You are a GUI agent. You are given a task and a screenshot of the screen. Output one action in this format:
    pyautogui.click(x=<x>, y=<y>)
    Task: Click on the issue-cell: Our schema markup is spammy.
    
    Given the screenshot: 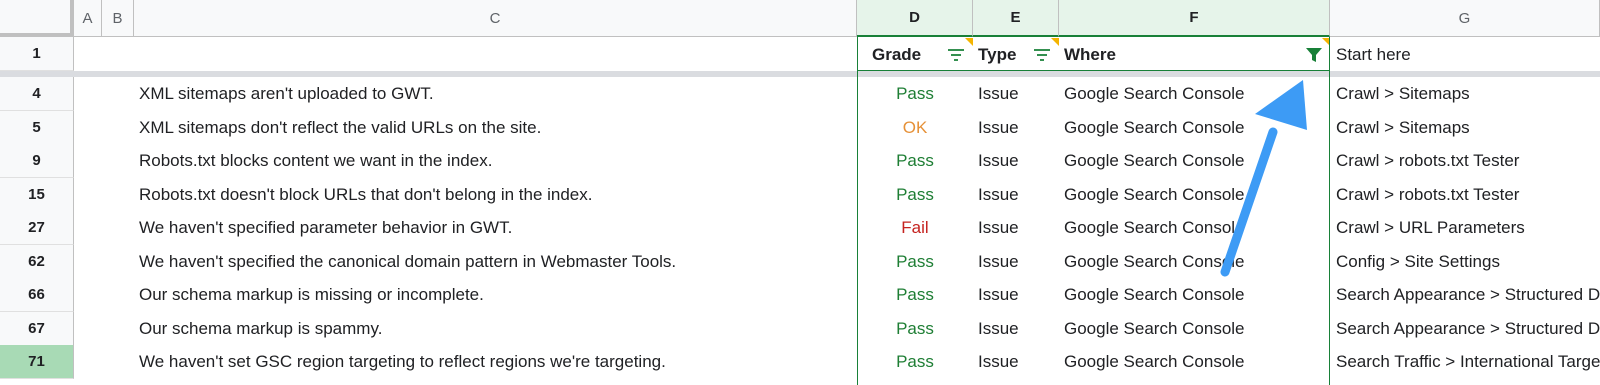 What is the action you would take?
    pyautogui.click(x=496, y=329)
    